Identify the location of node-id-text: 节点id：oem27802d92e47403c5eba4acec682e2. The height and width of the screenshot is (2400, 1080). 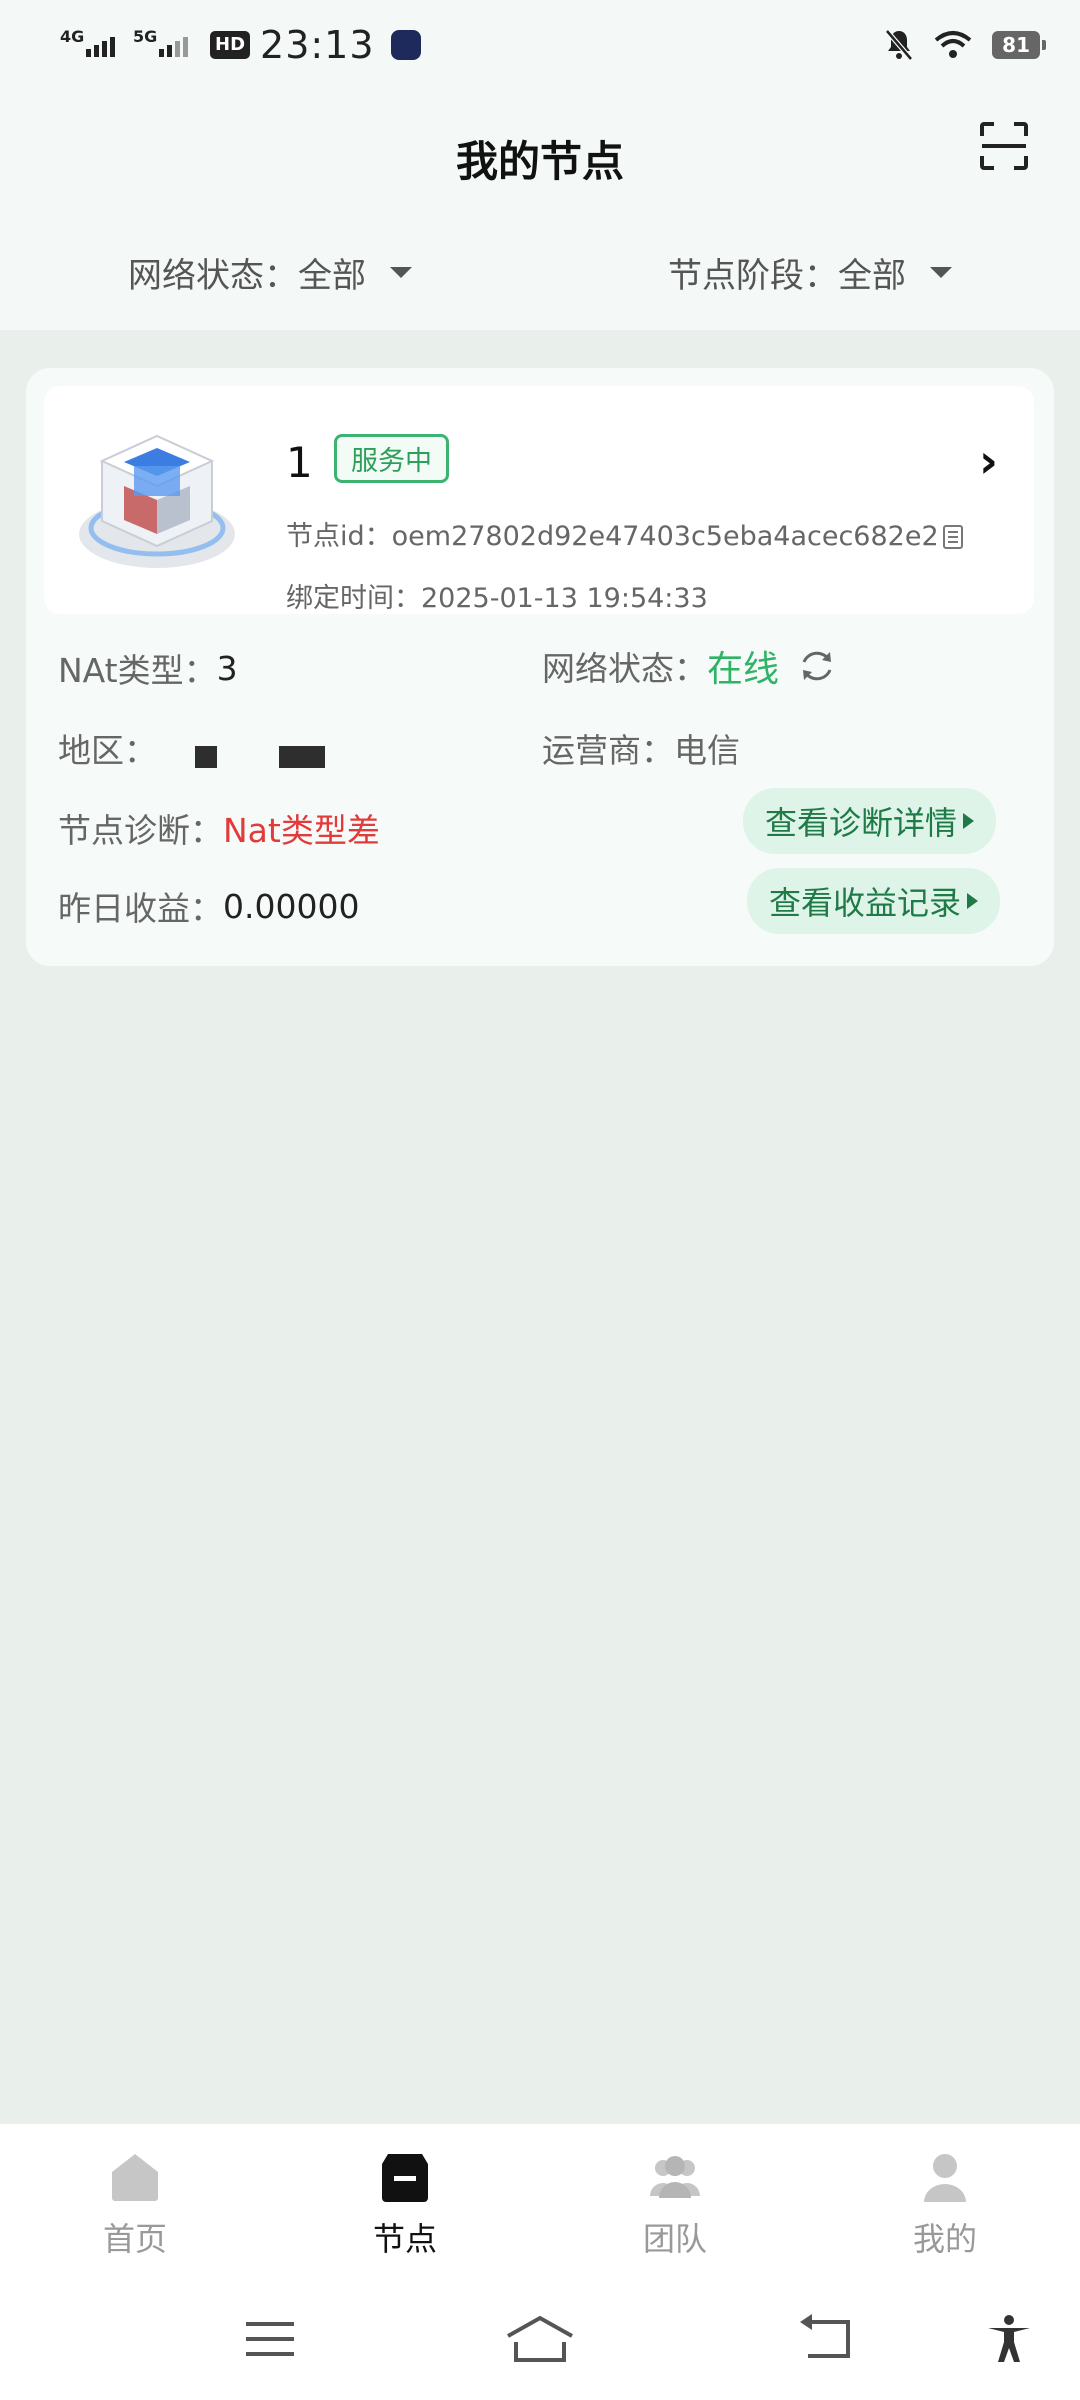
(612, 536).